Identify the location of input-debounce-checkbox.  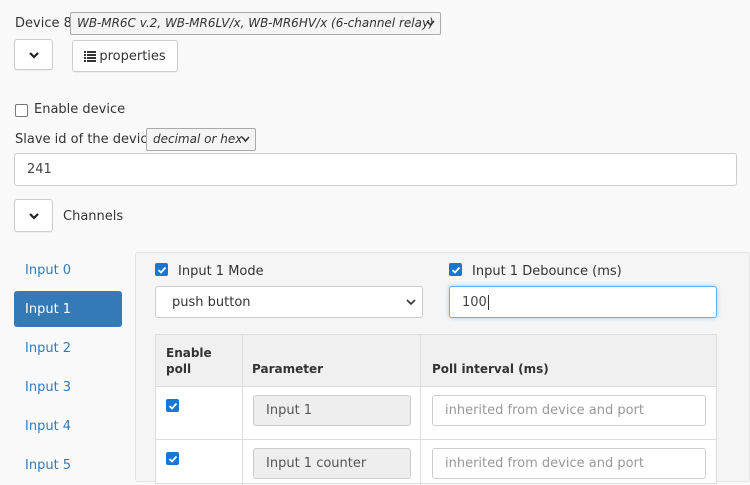
(455, 269).